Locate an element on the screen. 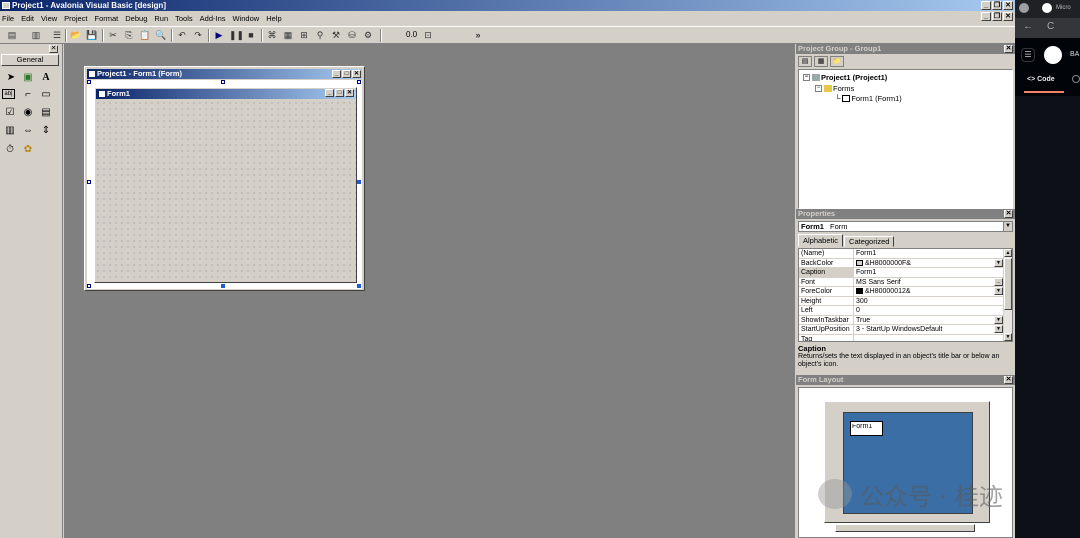 The height and width of the screenshot is (538, 1080). property-value: &H80000012& ▼ is located at coordinates (929, 291).